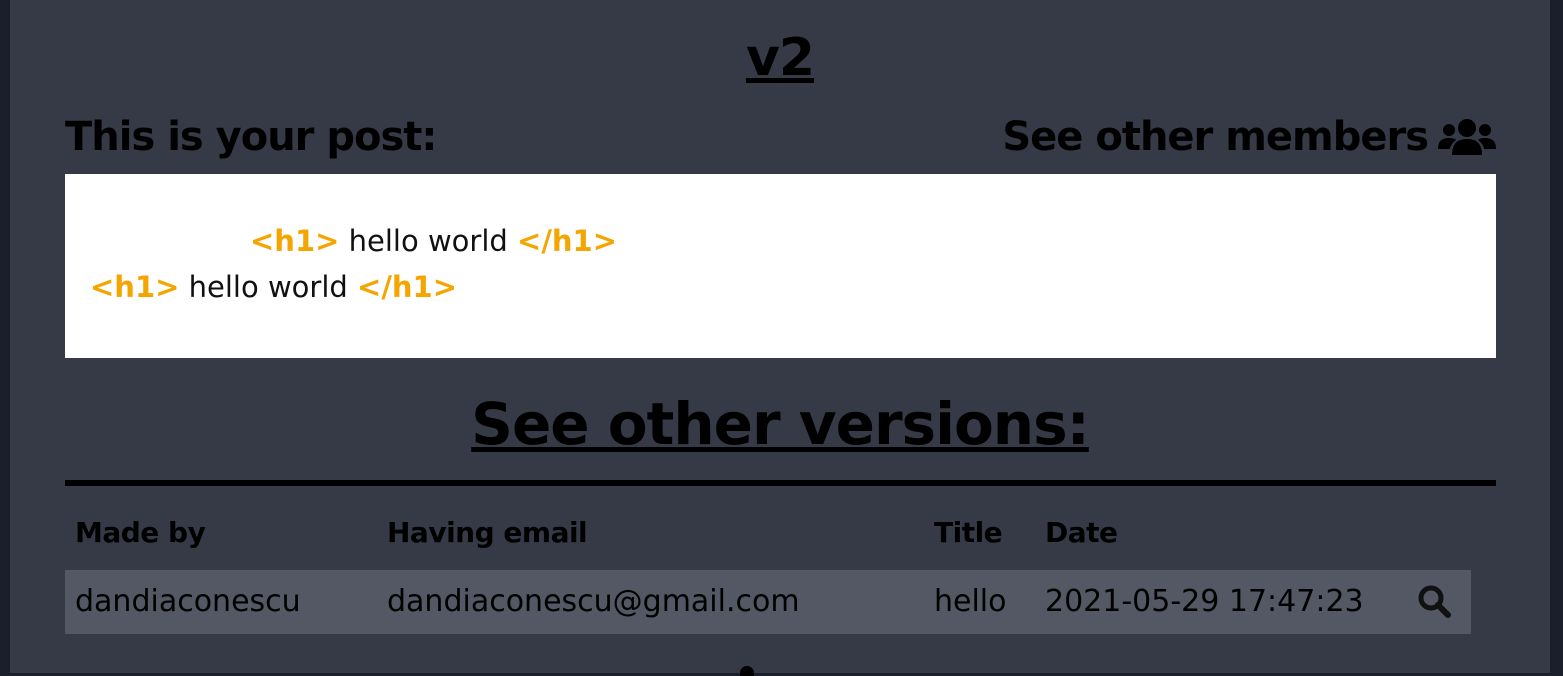 The image size is (1563, 676). I want to click on users-icon, so click(1467, 137).